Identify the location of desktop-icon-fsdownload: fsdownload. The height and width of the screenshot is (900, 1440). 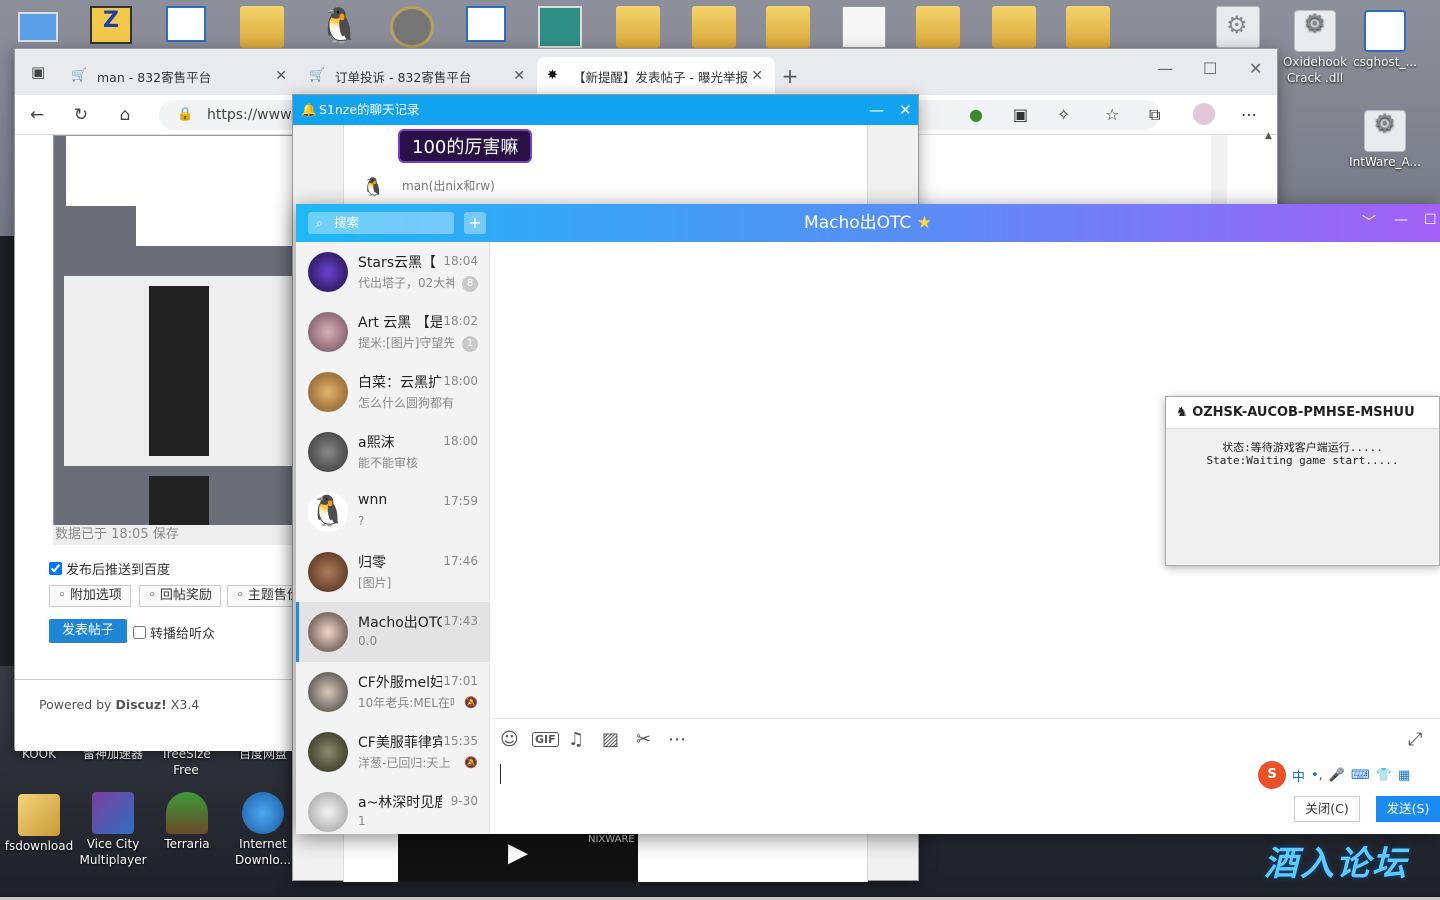
(39, 824).